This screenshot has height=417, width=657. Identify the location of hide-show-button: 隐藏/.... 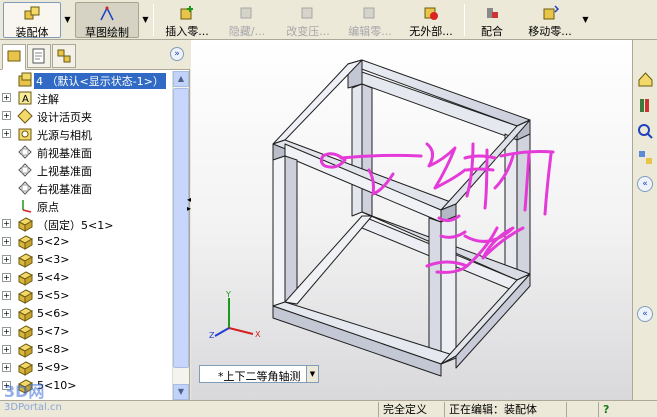
(247, 20).